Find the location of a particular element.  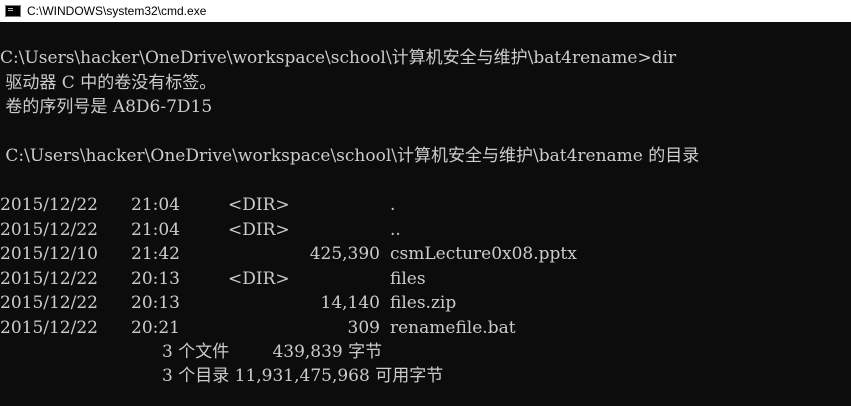

summary-files: 3 个文件 439,839 字节 is located at coordinates (272, 352).